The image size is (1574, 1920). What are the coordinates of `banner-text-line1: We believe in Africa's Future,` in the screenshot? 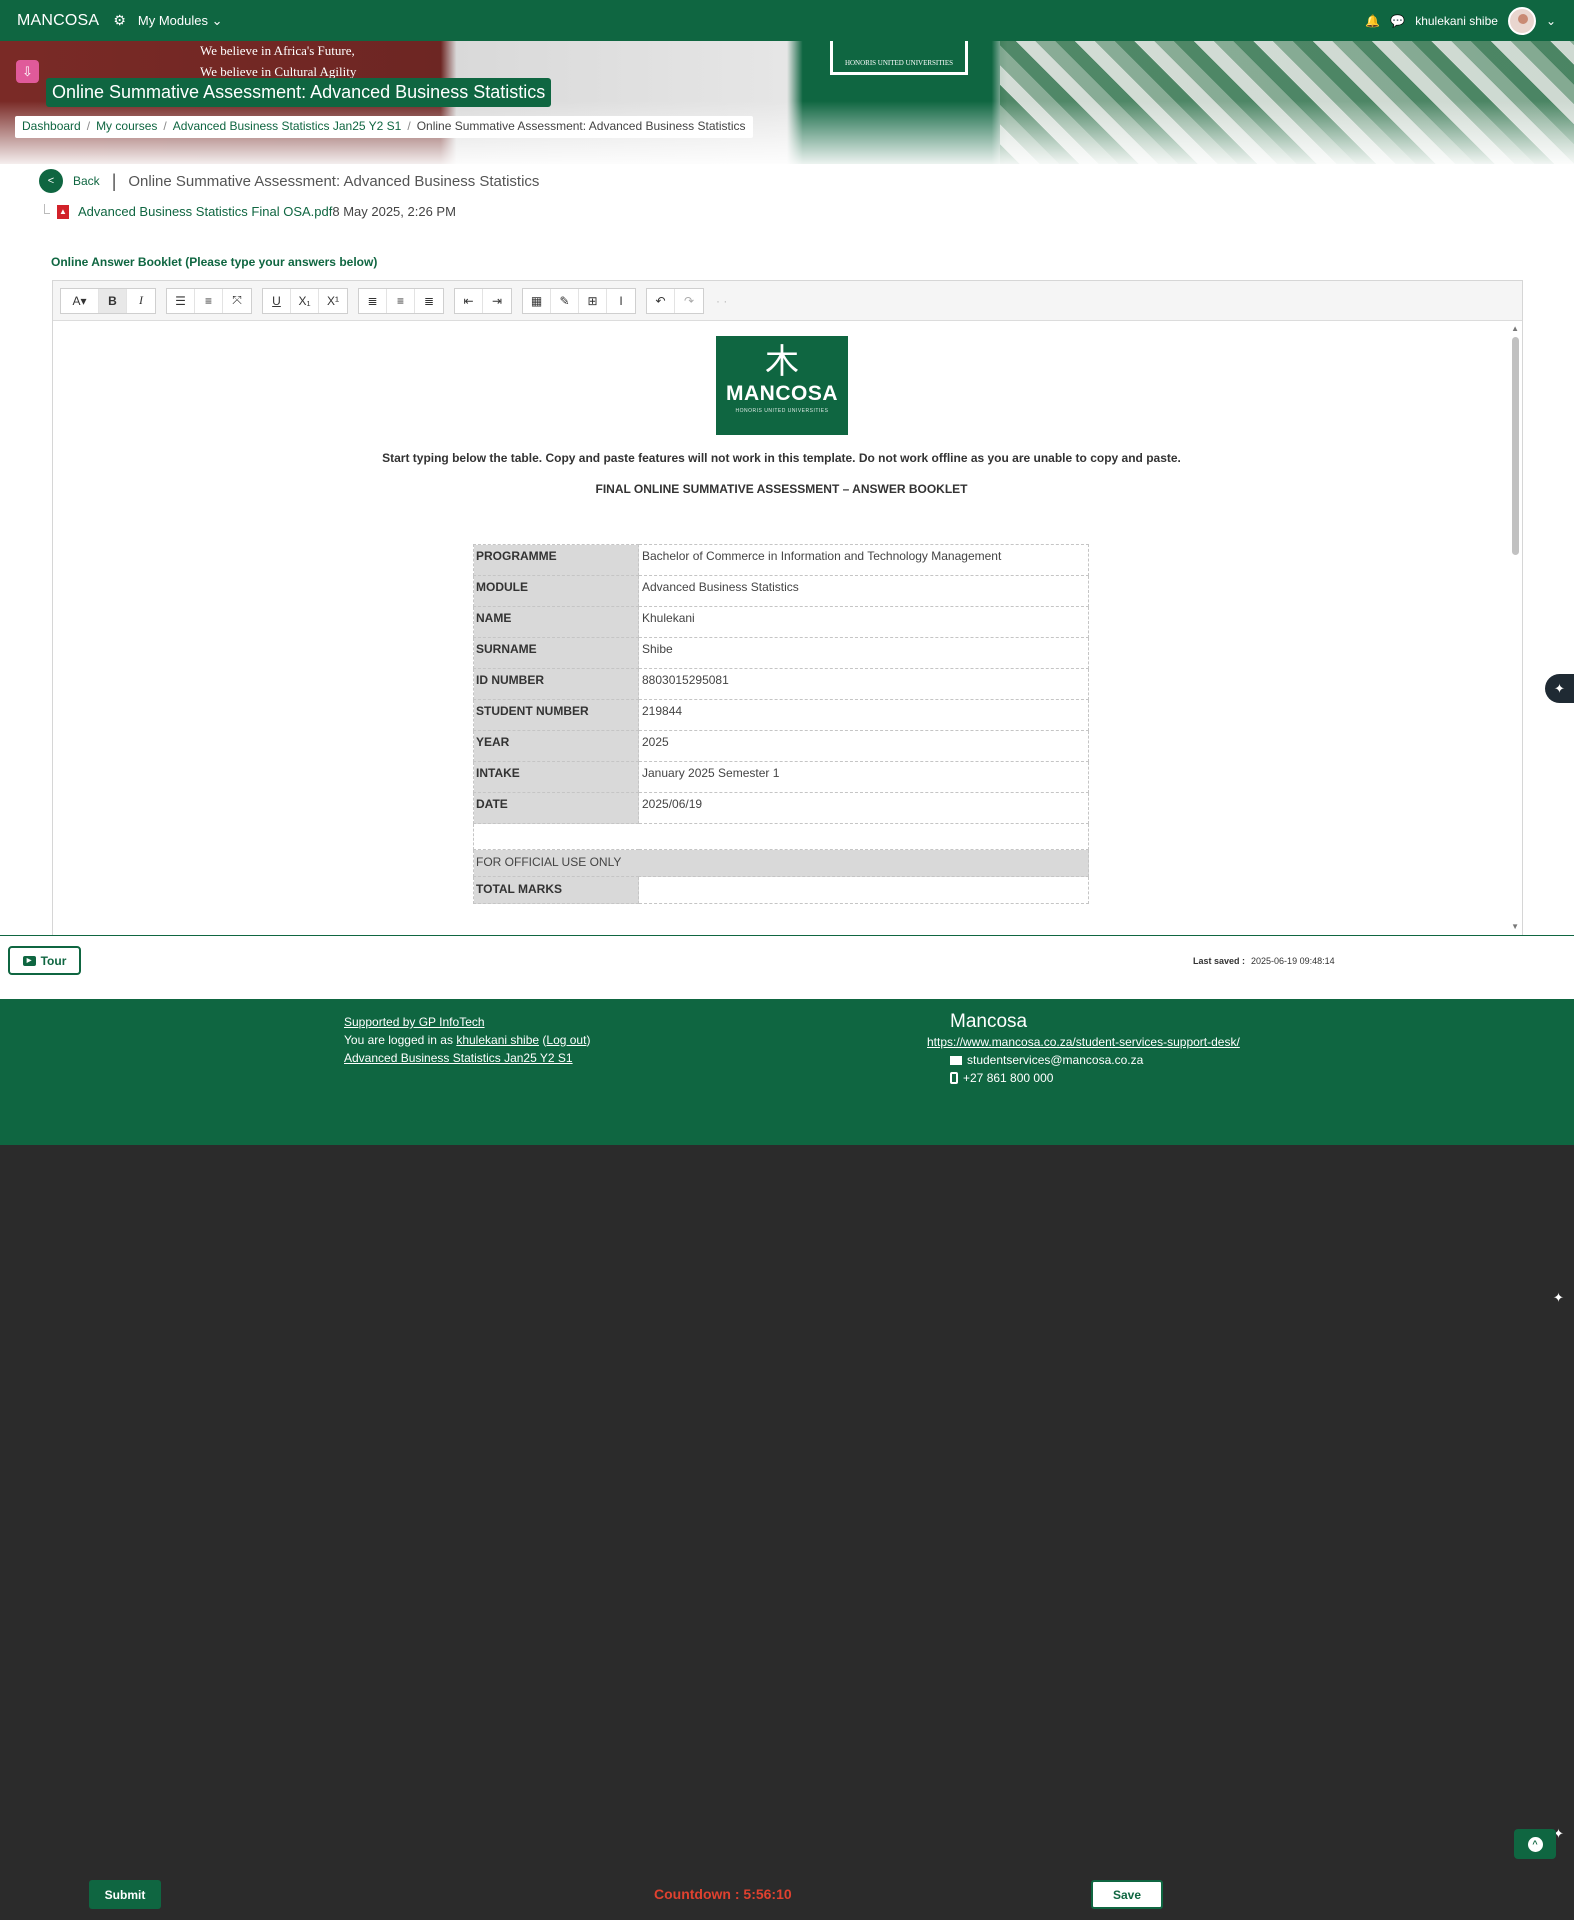 It's located at (277, 50).